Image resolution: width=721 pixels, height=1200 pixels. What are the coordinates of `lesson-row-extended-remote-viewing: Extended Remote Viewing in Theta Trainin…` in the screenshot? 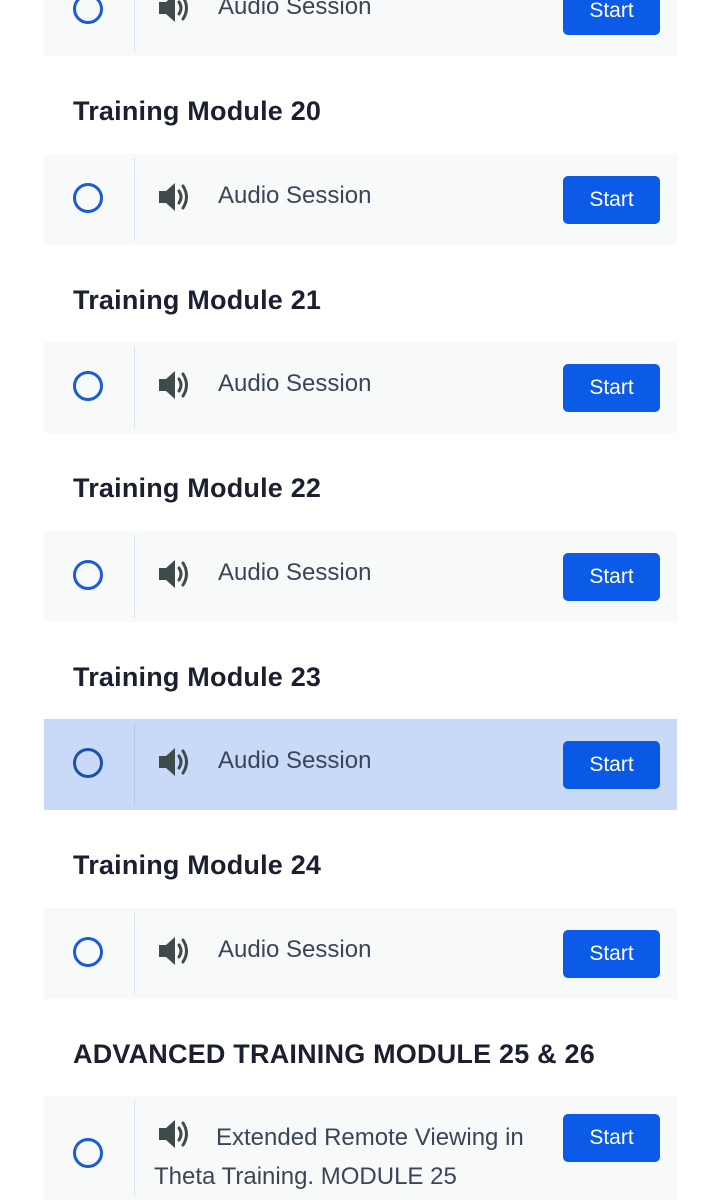 It's located at (360, 1148).